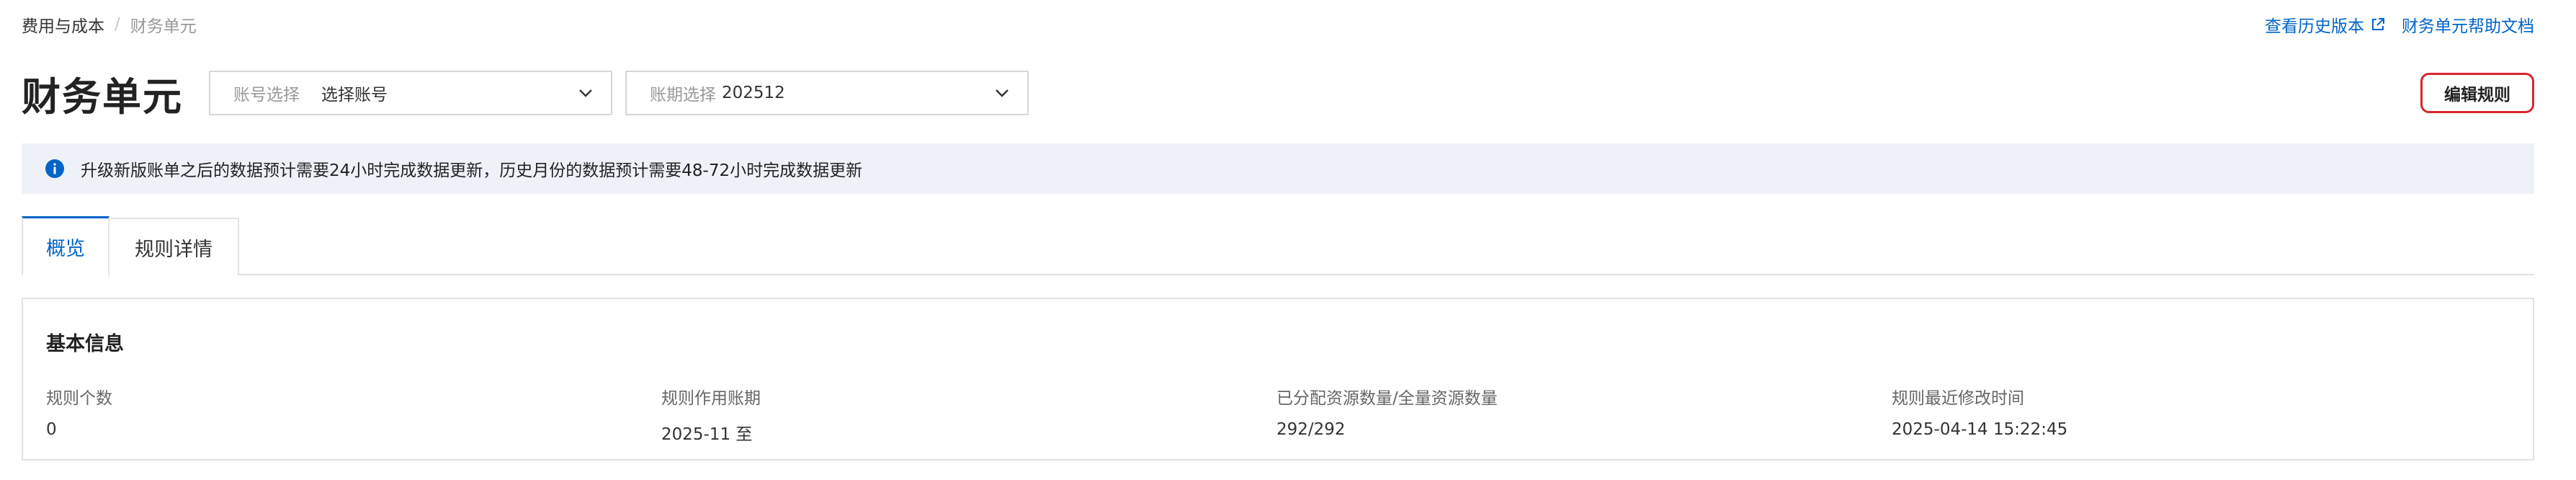 The height and width of the screenshot is (480, 2576). I want to click on stat-value: 2025-11 至, so click(707, 434).